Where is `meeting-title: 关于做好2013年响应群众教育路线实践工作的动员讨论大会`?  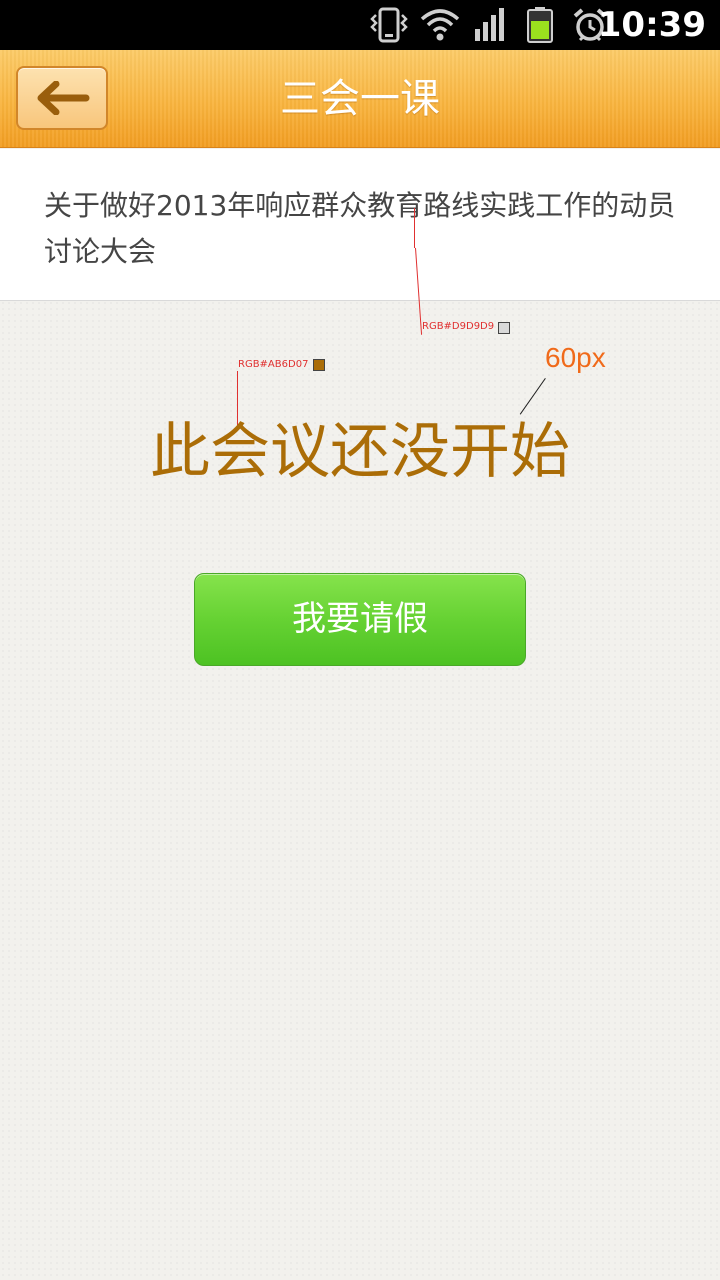
meeting-title: 关于做好2013年响应群众教育路线实践工作的动员讨论大会 is located at coordinates (360, 228).